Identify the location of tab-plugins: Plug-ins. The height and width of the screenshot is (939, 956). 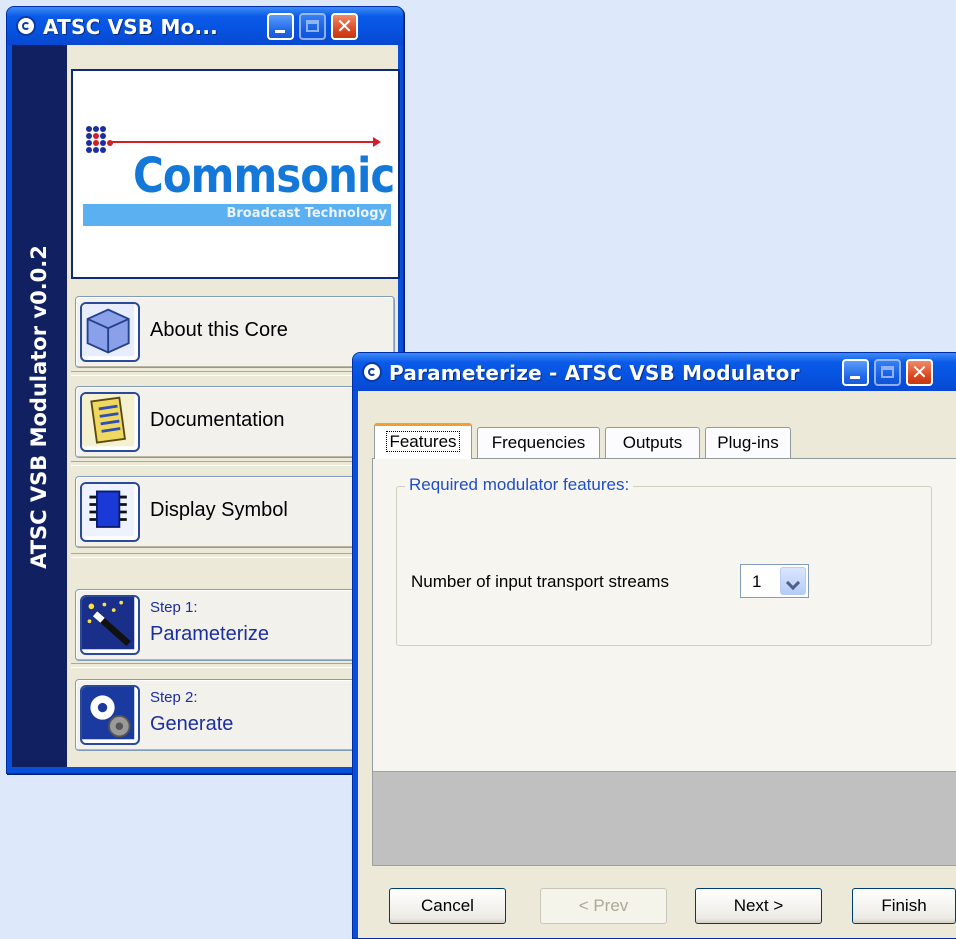
(748, 443).